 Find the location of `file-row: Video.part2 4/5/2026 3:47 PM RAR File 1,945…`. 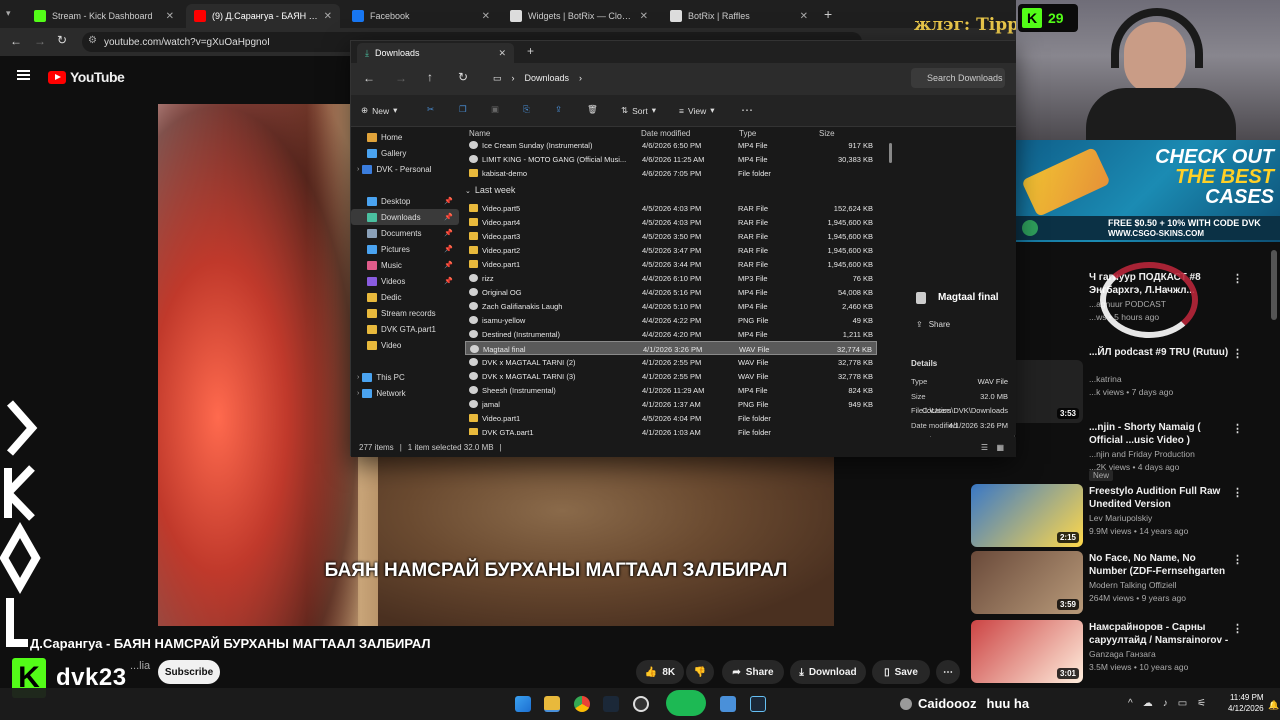

file-row: Video.part2 4/5/2026 3:47 PM RAR File 1,945… is located at coordinates (671, 250).